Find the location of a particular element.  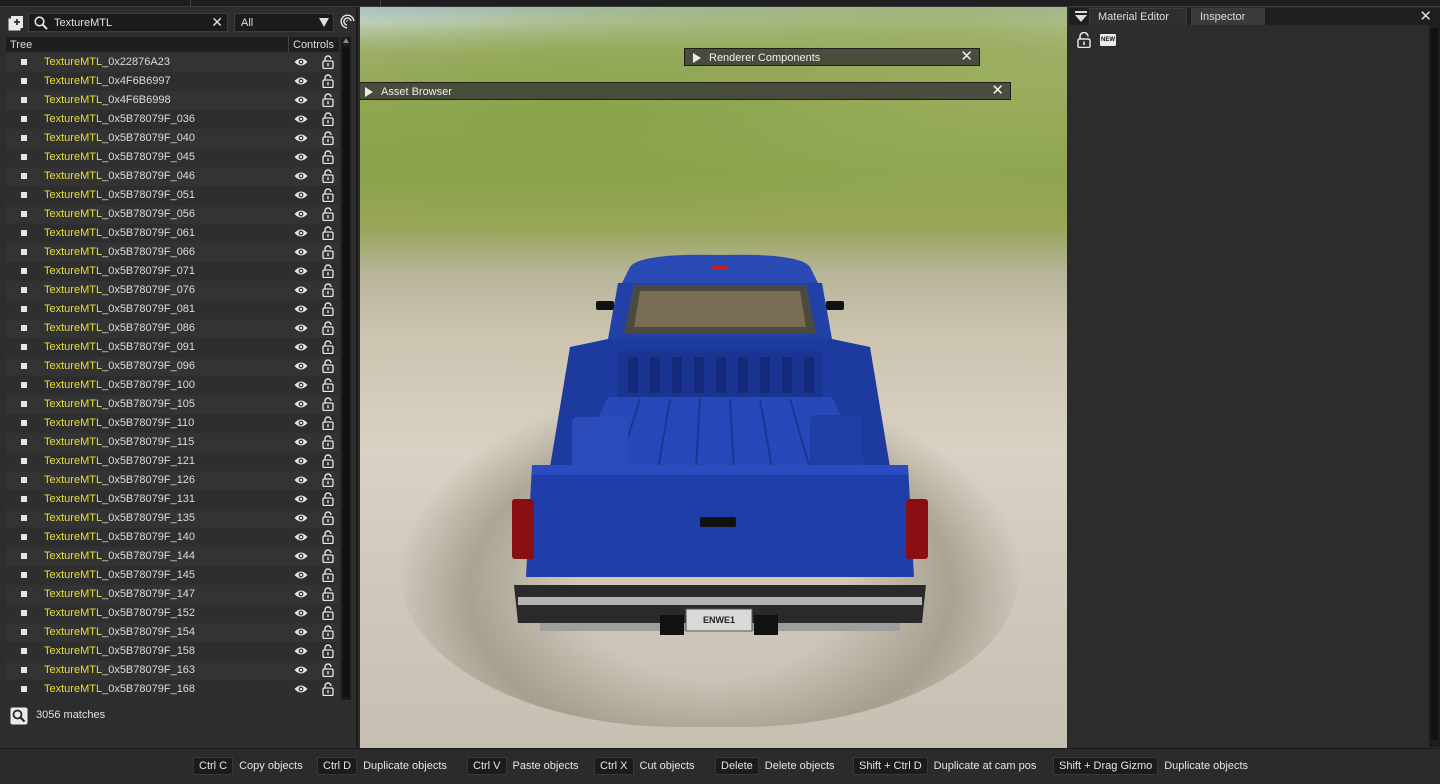

tree-row: TextureMTL_0x5B78079F_147 is located at coordinates (172, 594).